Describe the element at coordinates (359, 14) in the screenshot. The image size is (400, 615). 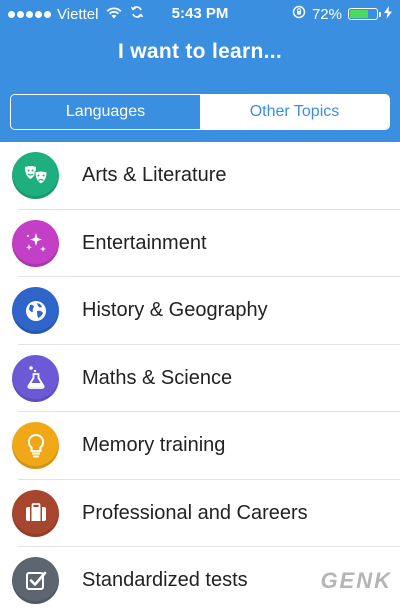
I see `battery-fill` at that location.